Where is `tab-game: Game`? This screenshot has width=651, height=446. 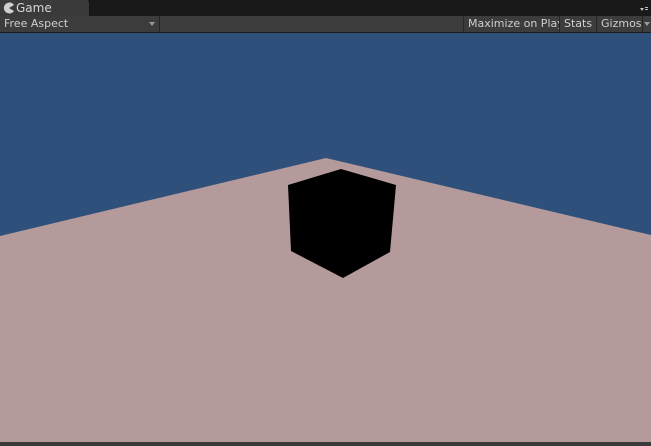
tab-game: Game is located at coordinates (45, 8).